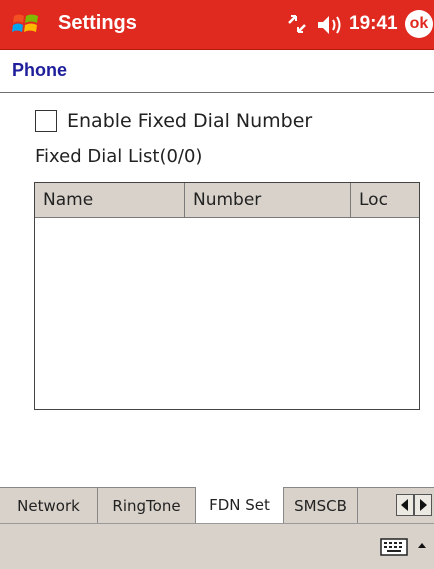 Image resolution: width=434 pixels, height=569 pixels. Describe the element at coordinates (189, 121) in the screenshot. I see `enable-fdn-label: Enable Fixed Dial Number` at that location.